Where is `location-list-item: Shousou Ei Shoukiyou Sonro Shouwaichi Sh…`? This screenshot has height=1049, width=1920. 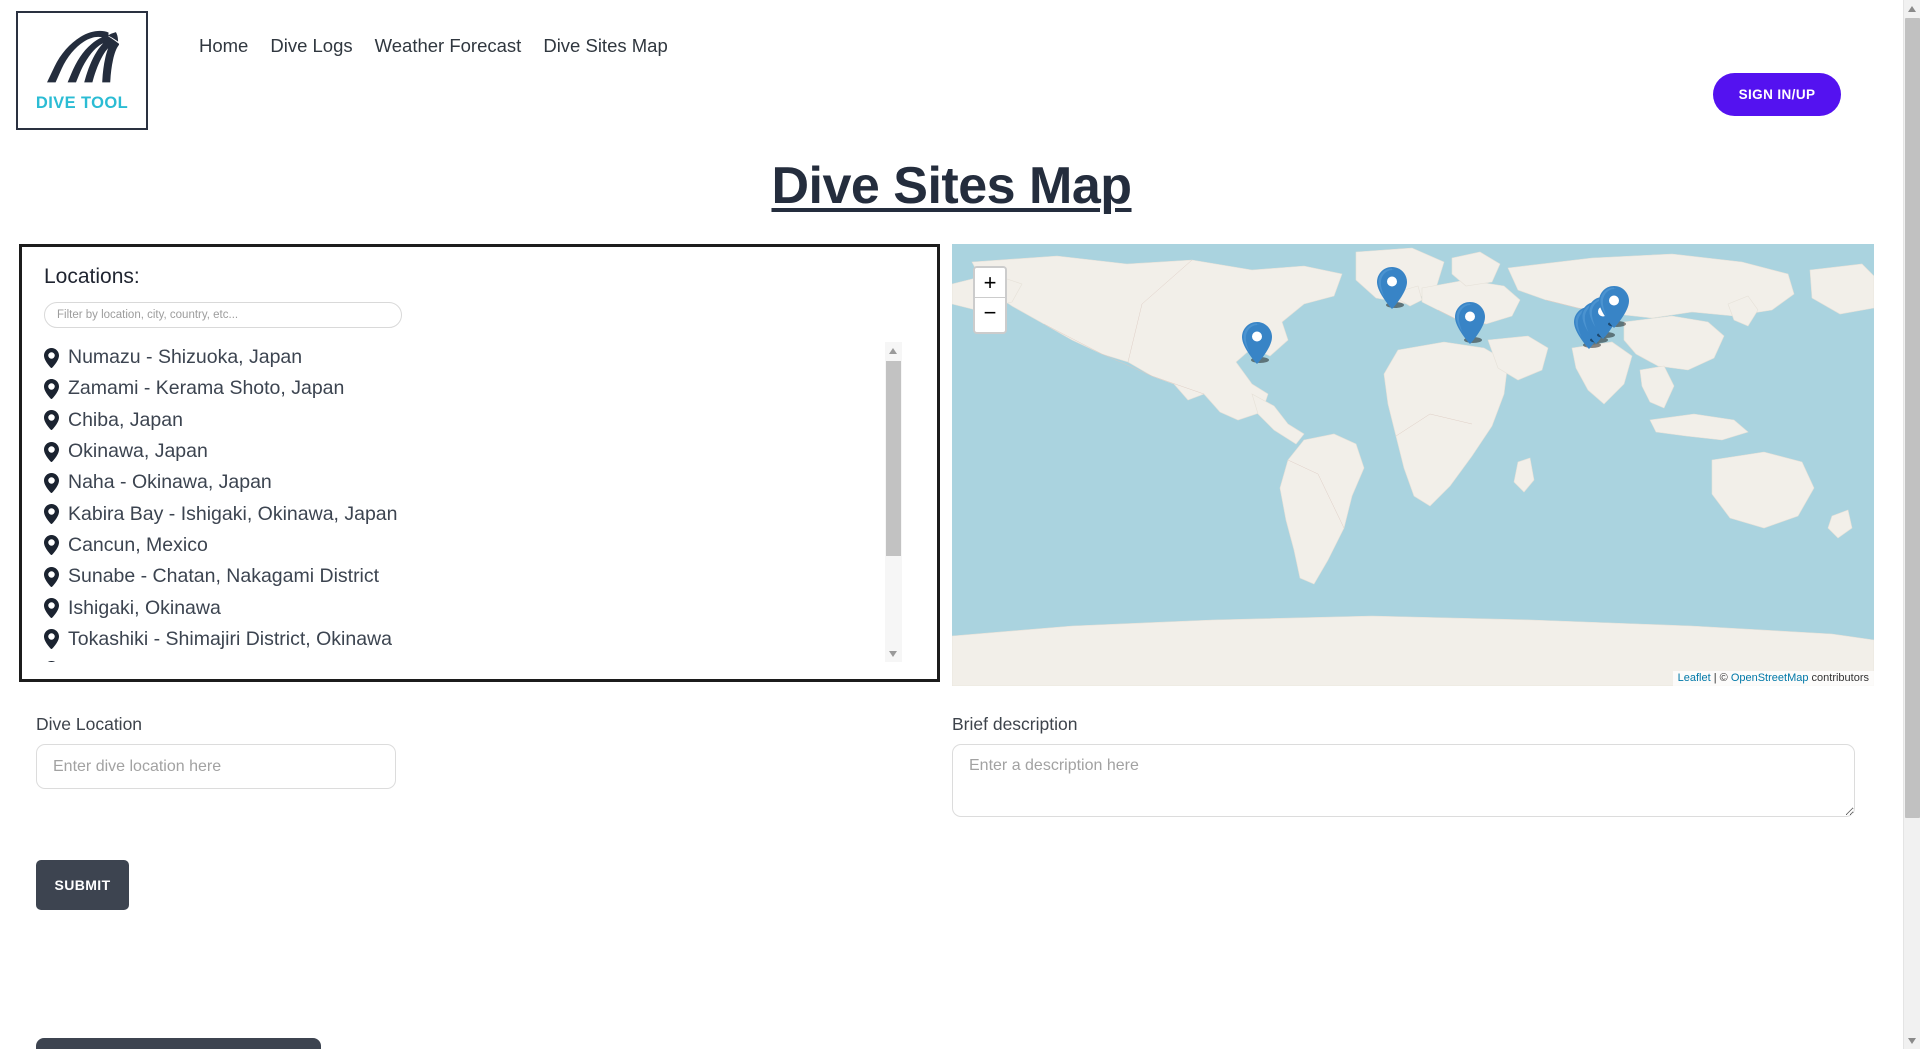
location-list-item: Shousou Ei Shoukiyou Sonro Shouwaichi Sh… is located at coordinates (474, 658).